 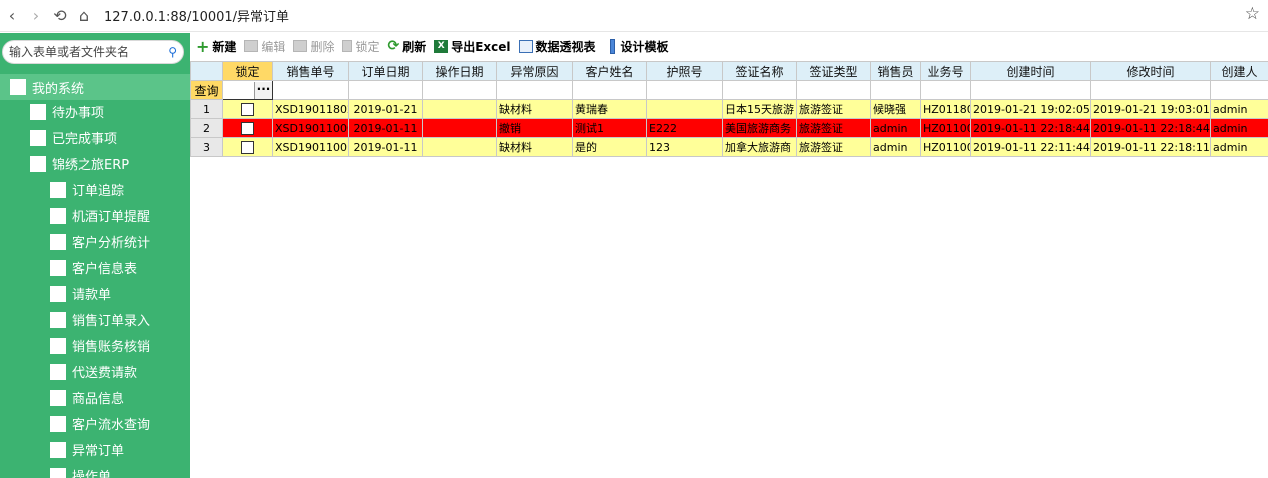 I want to click on cell-customer: 测试1, so click(x=609, y=128).